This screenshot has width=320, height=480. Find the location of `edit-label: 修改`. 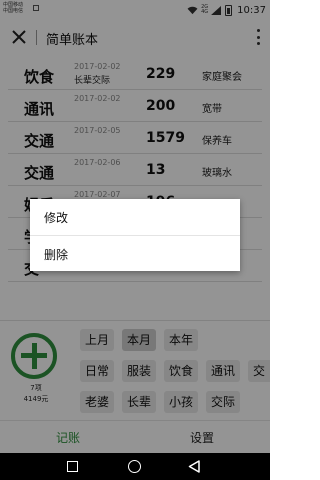

edit-label: 修改 is located at coordinates (56, 218).